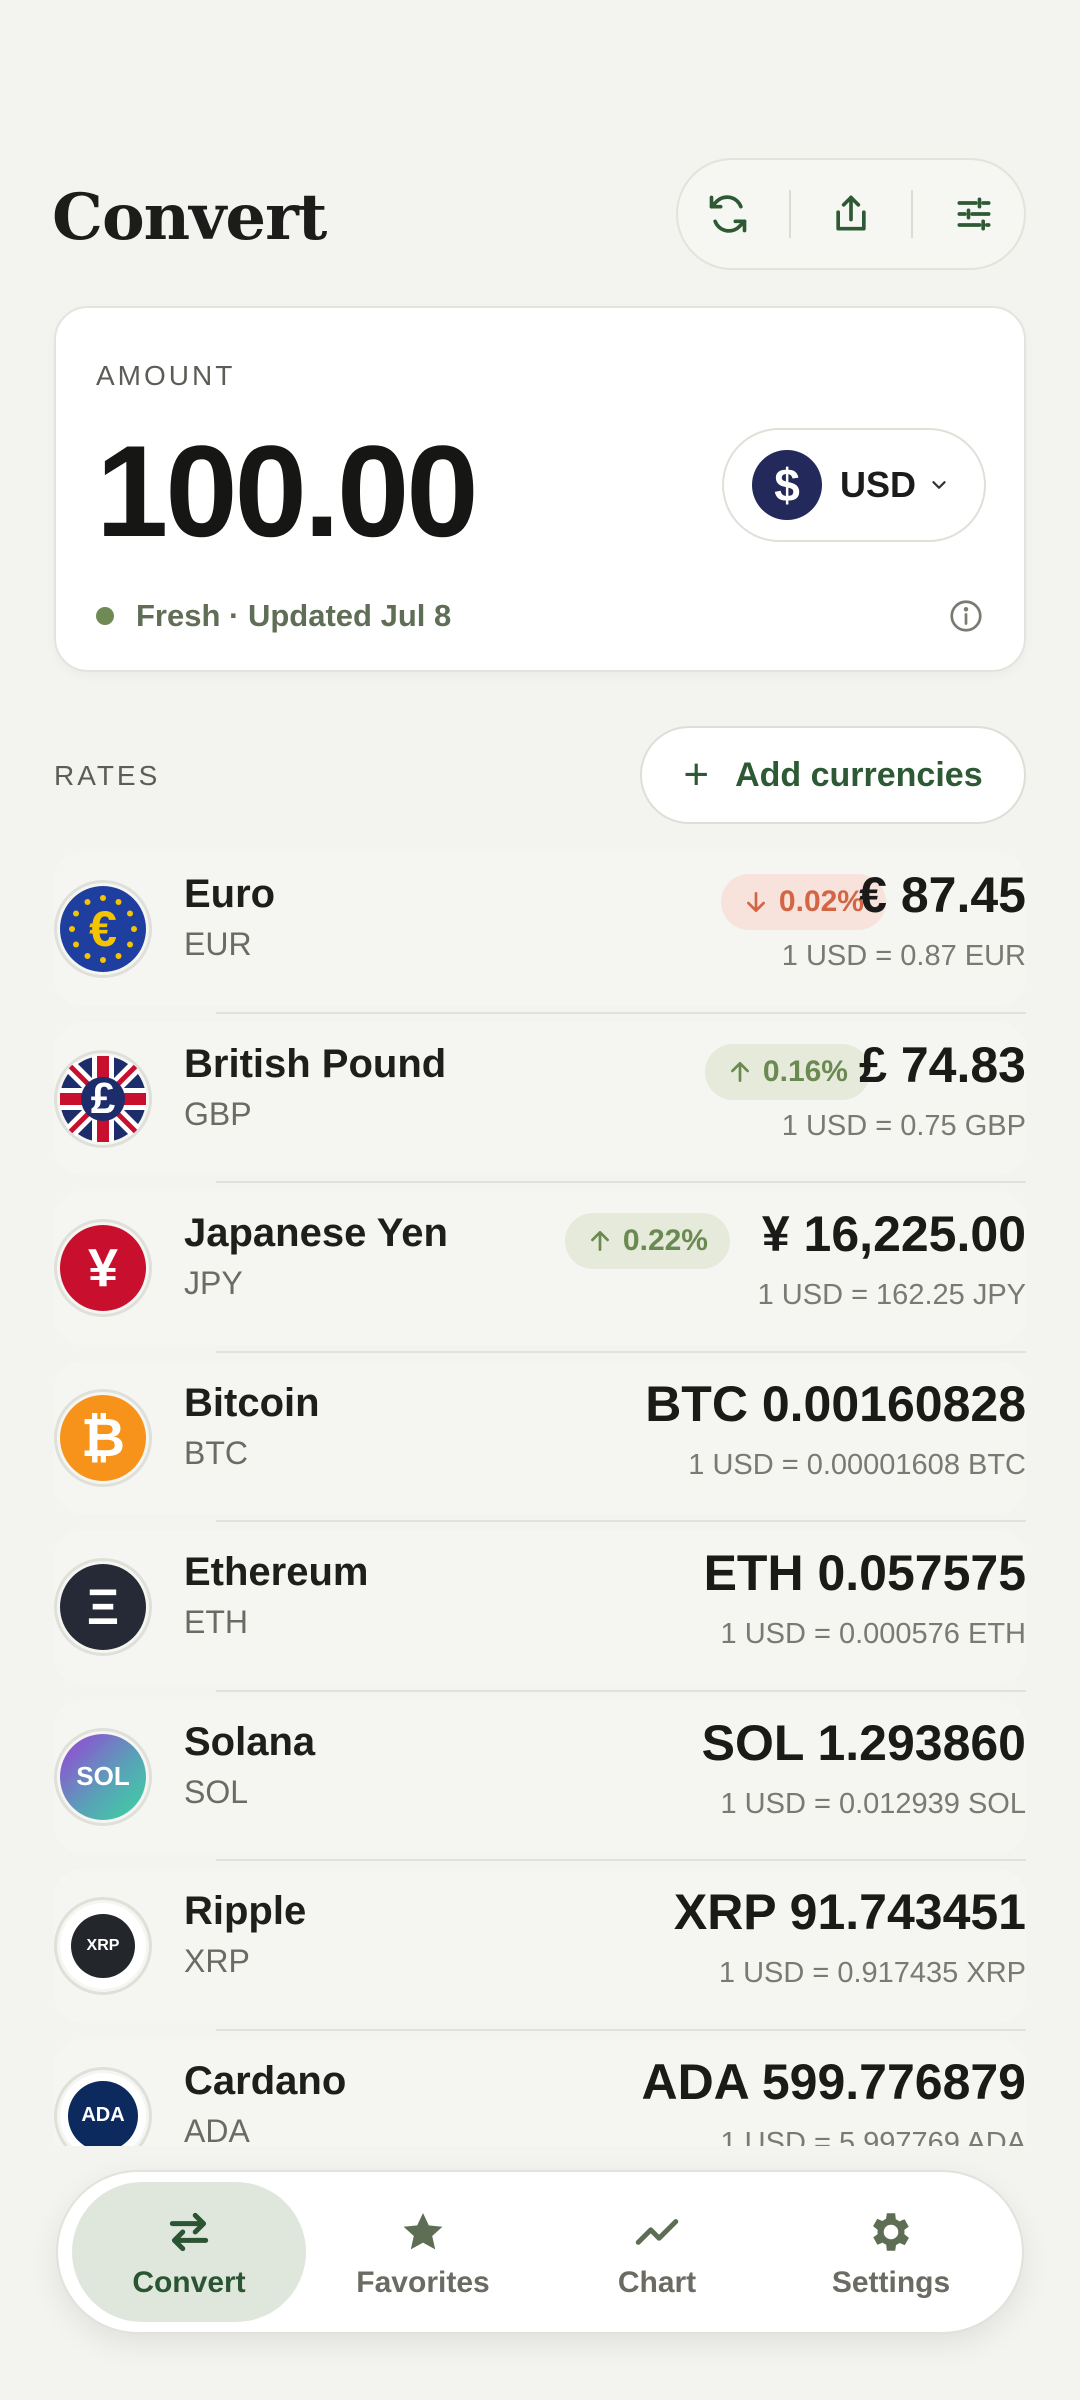  What do you see at coordinates (657, 2282) in the screenshot?
I see `nav-label: Chart` at bounding box center [657, 2282].